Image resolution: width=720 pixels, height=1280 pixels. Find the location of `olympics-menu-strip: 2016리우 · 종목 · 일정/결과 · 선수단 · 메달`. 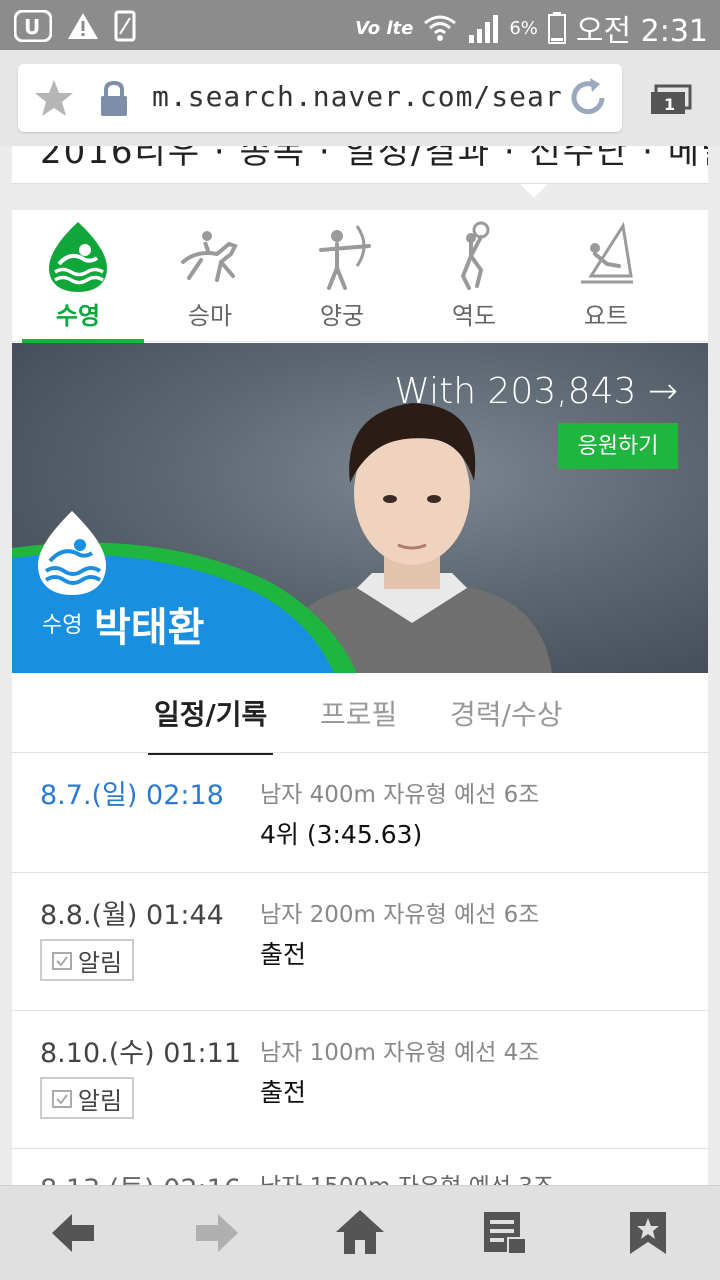

olympics-menu-strip: 2016리우 · 종목 · 일정/결과 · 선수단 · 메달 is located at coordinates (360, 165).